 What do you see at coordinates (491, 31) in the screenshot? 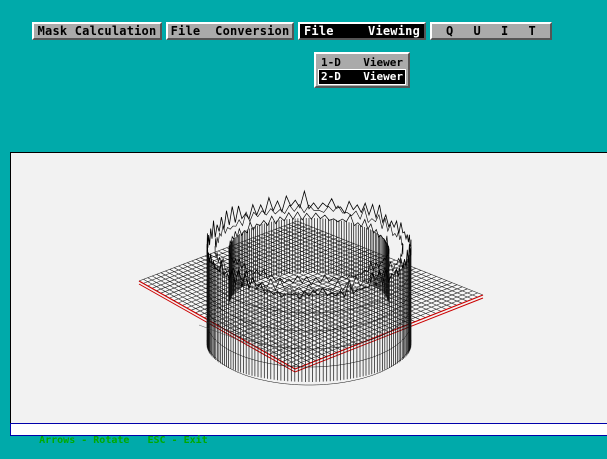
I see `quit-menu-button: Q U I T` at bounding box center [491, 31].